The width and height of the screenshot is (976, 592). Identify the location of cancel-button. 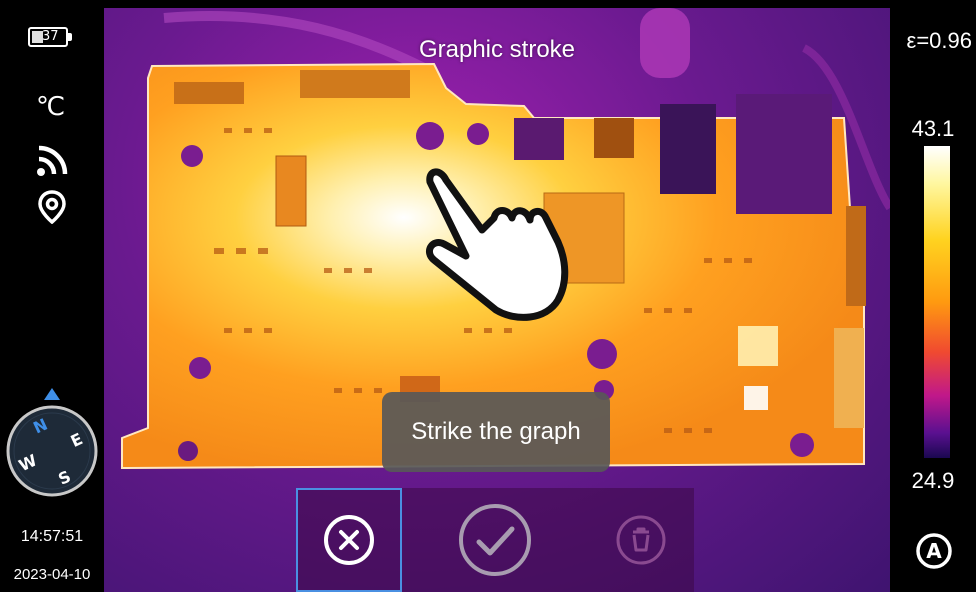
(349, 540).